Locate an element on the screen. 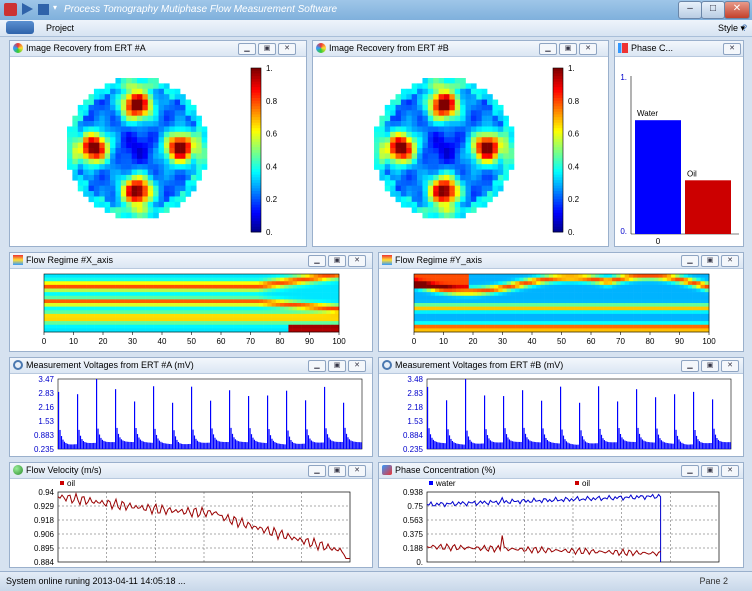 The width and height of the screenshot is (752, 591). panel-title: Flow Regime #X_axis is located at coordinates (70, 260).